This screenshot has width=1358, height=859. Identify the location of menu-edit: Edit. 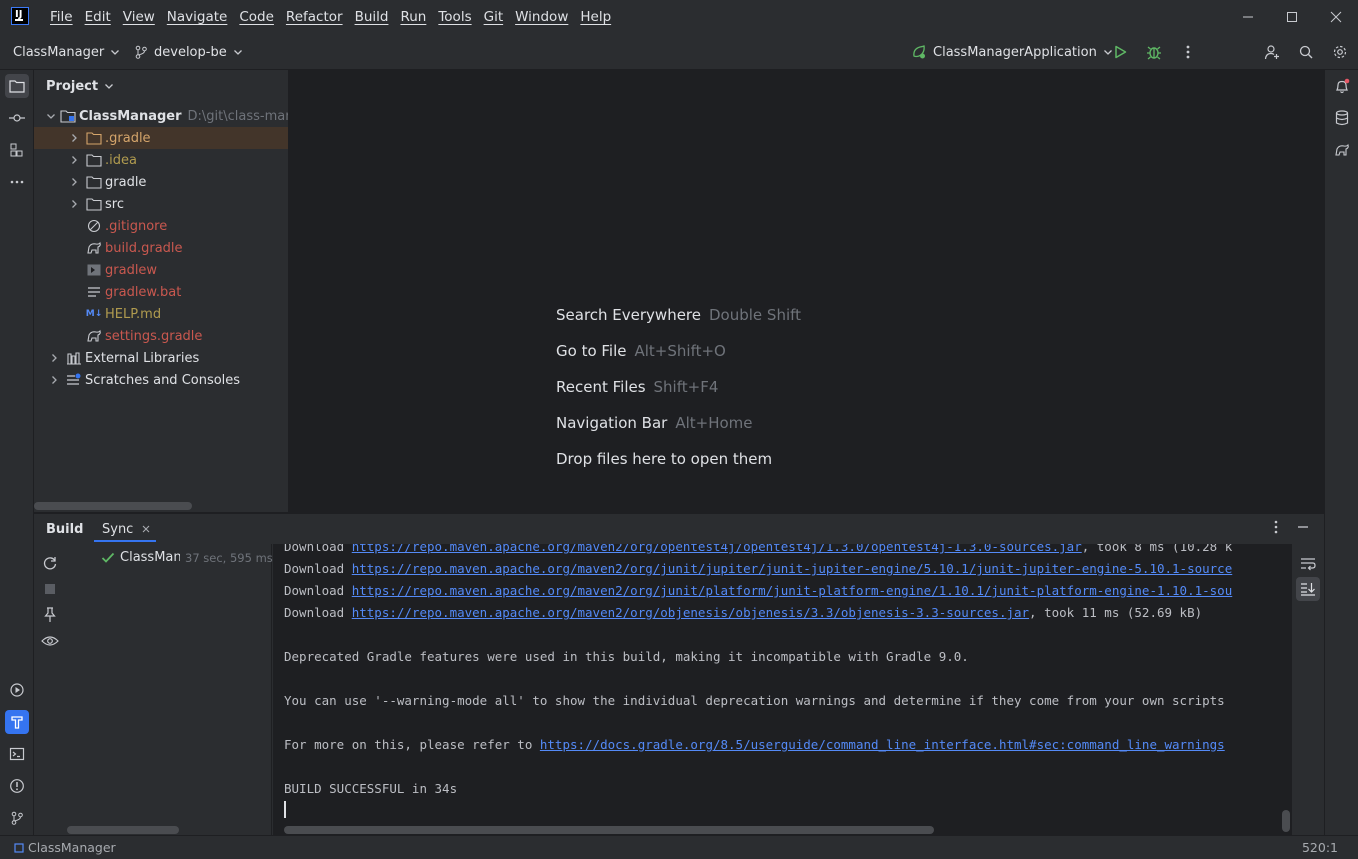
(98, 17).